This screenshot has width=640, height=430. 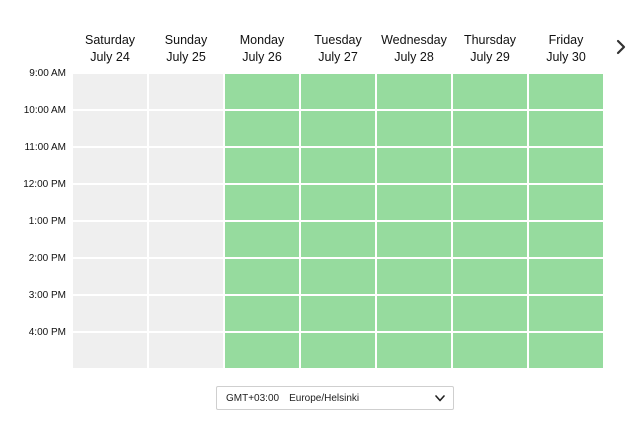 What do you see at coordinates (47, 332) in the screenshot?
I see `time-label: 4:00 PM` at bounding box center [47, 332].